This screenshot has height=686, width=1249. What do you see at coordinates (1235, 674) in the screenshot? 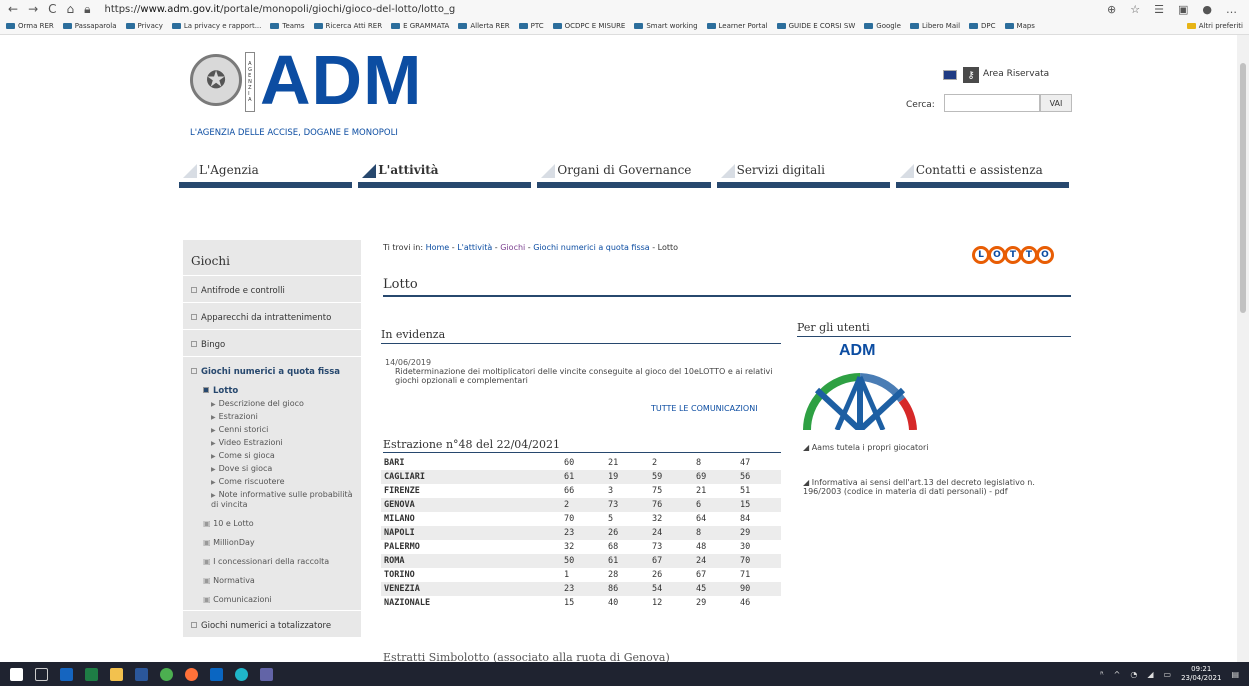
I see `notifications-icon: ▤` at bounding box center [1235, 674].